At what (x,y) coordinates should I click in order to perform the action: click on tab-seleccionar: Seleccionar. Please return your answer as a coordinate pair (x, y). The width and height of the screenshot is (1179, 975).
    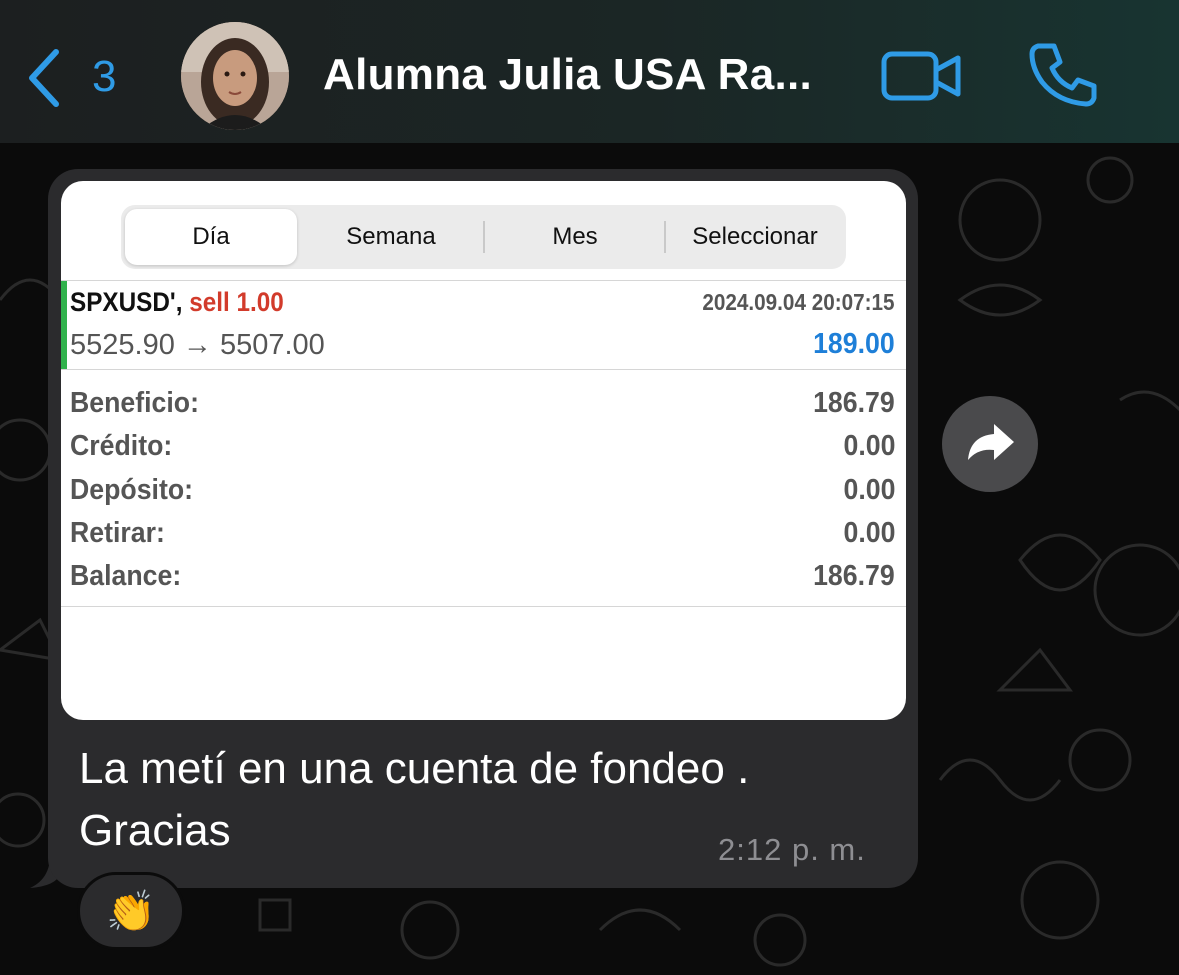
    Looking at the image, I should click on (755, 236).